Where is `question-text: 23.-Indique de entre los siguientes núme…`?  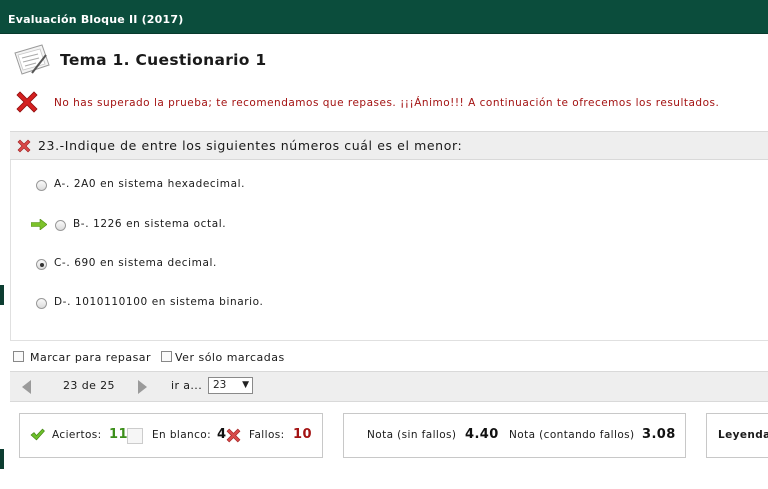
question-text: 23.-Indique de entre los siguientes núme… is located at coordinates (250, 145).